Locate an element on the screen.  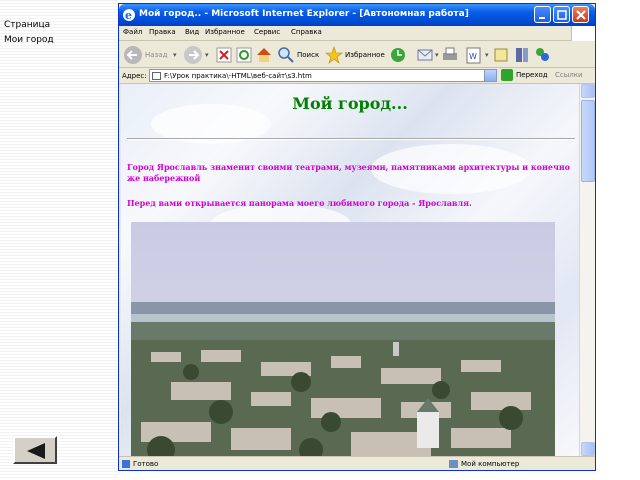
mail-dropdown-icon: ▾ is located at coordinates (437, 55).